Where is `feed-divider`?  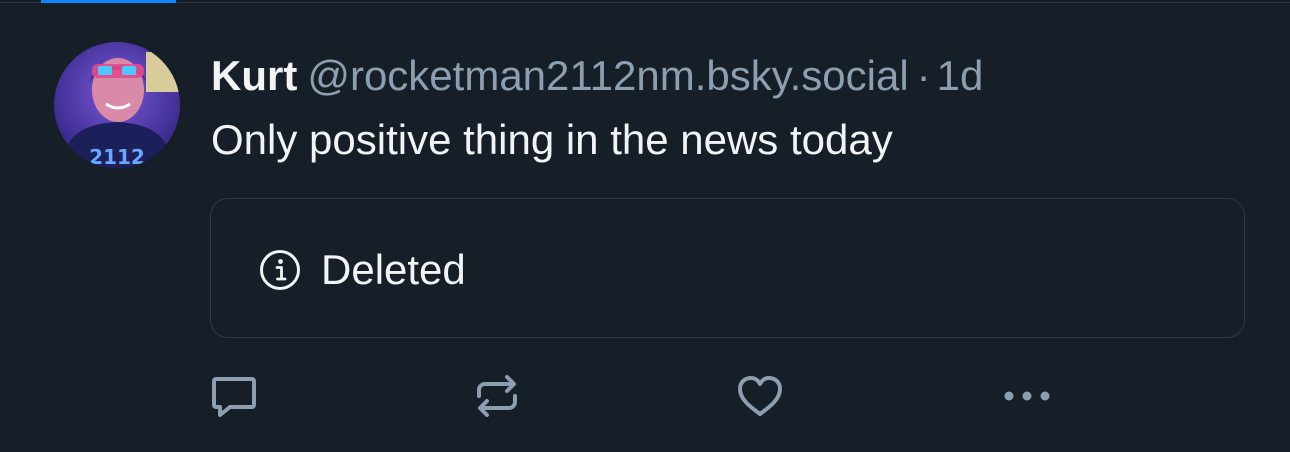 feed-divider is located at coordinates (645, 1).